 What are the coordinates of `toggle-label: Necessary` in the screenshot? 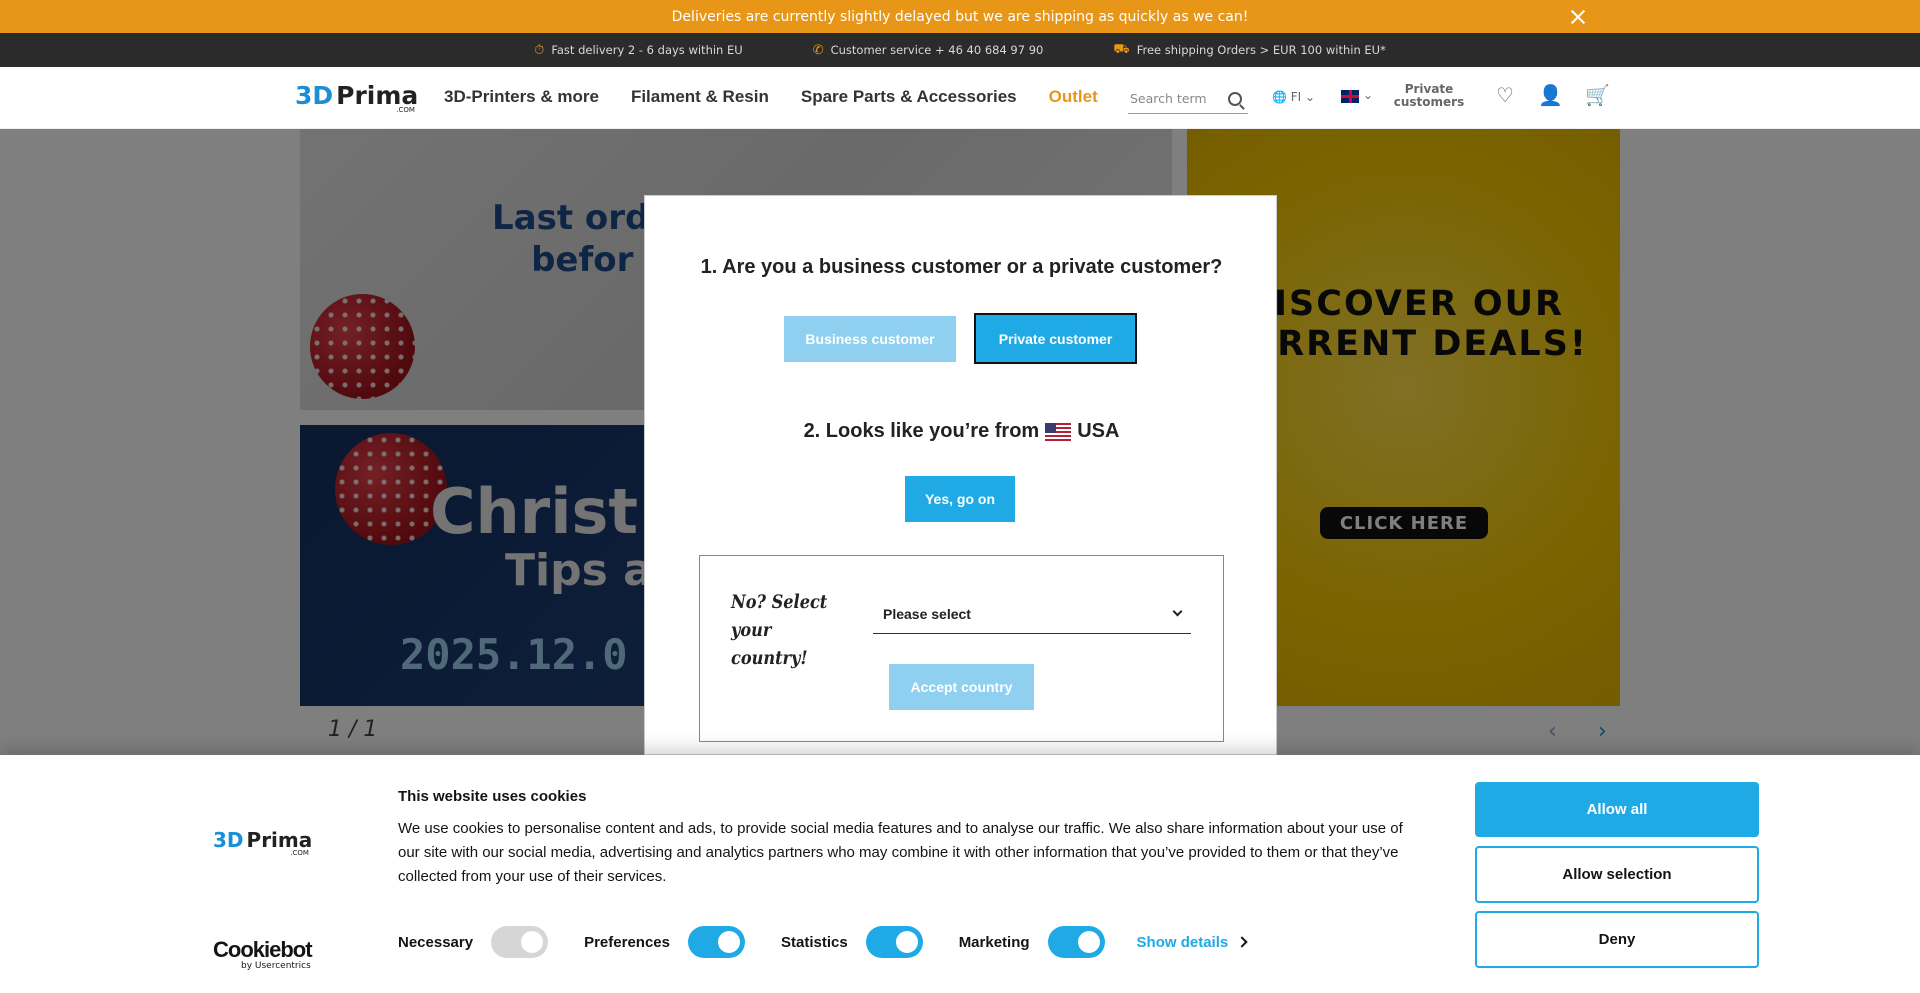 It's located at (436, 942).